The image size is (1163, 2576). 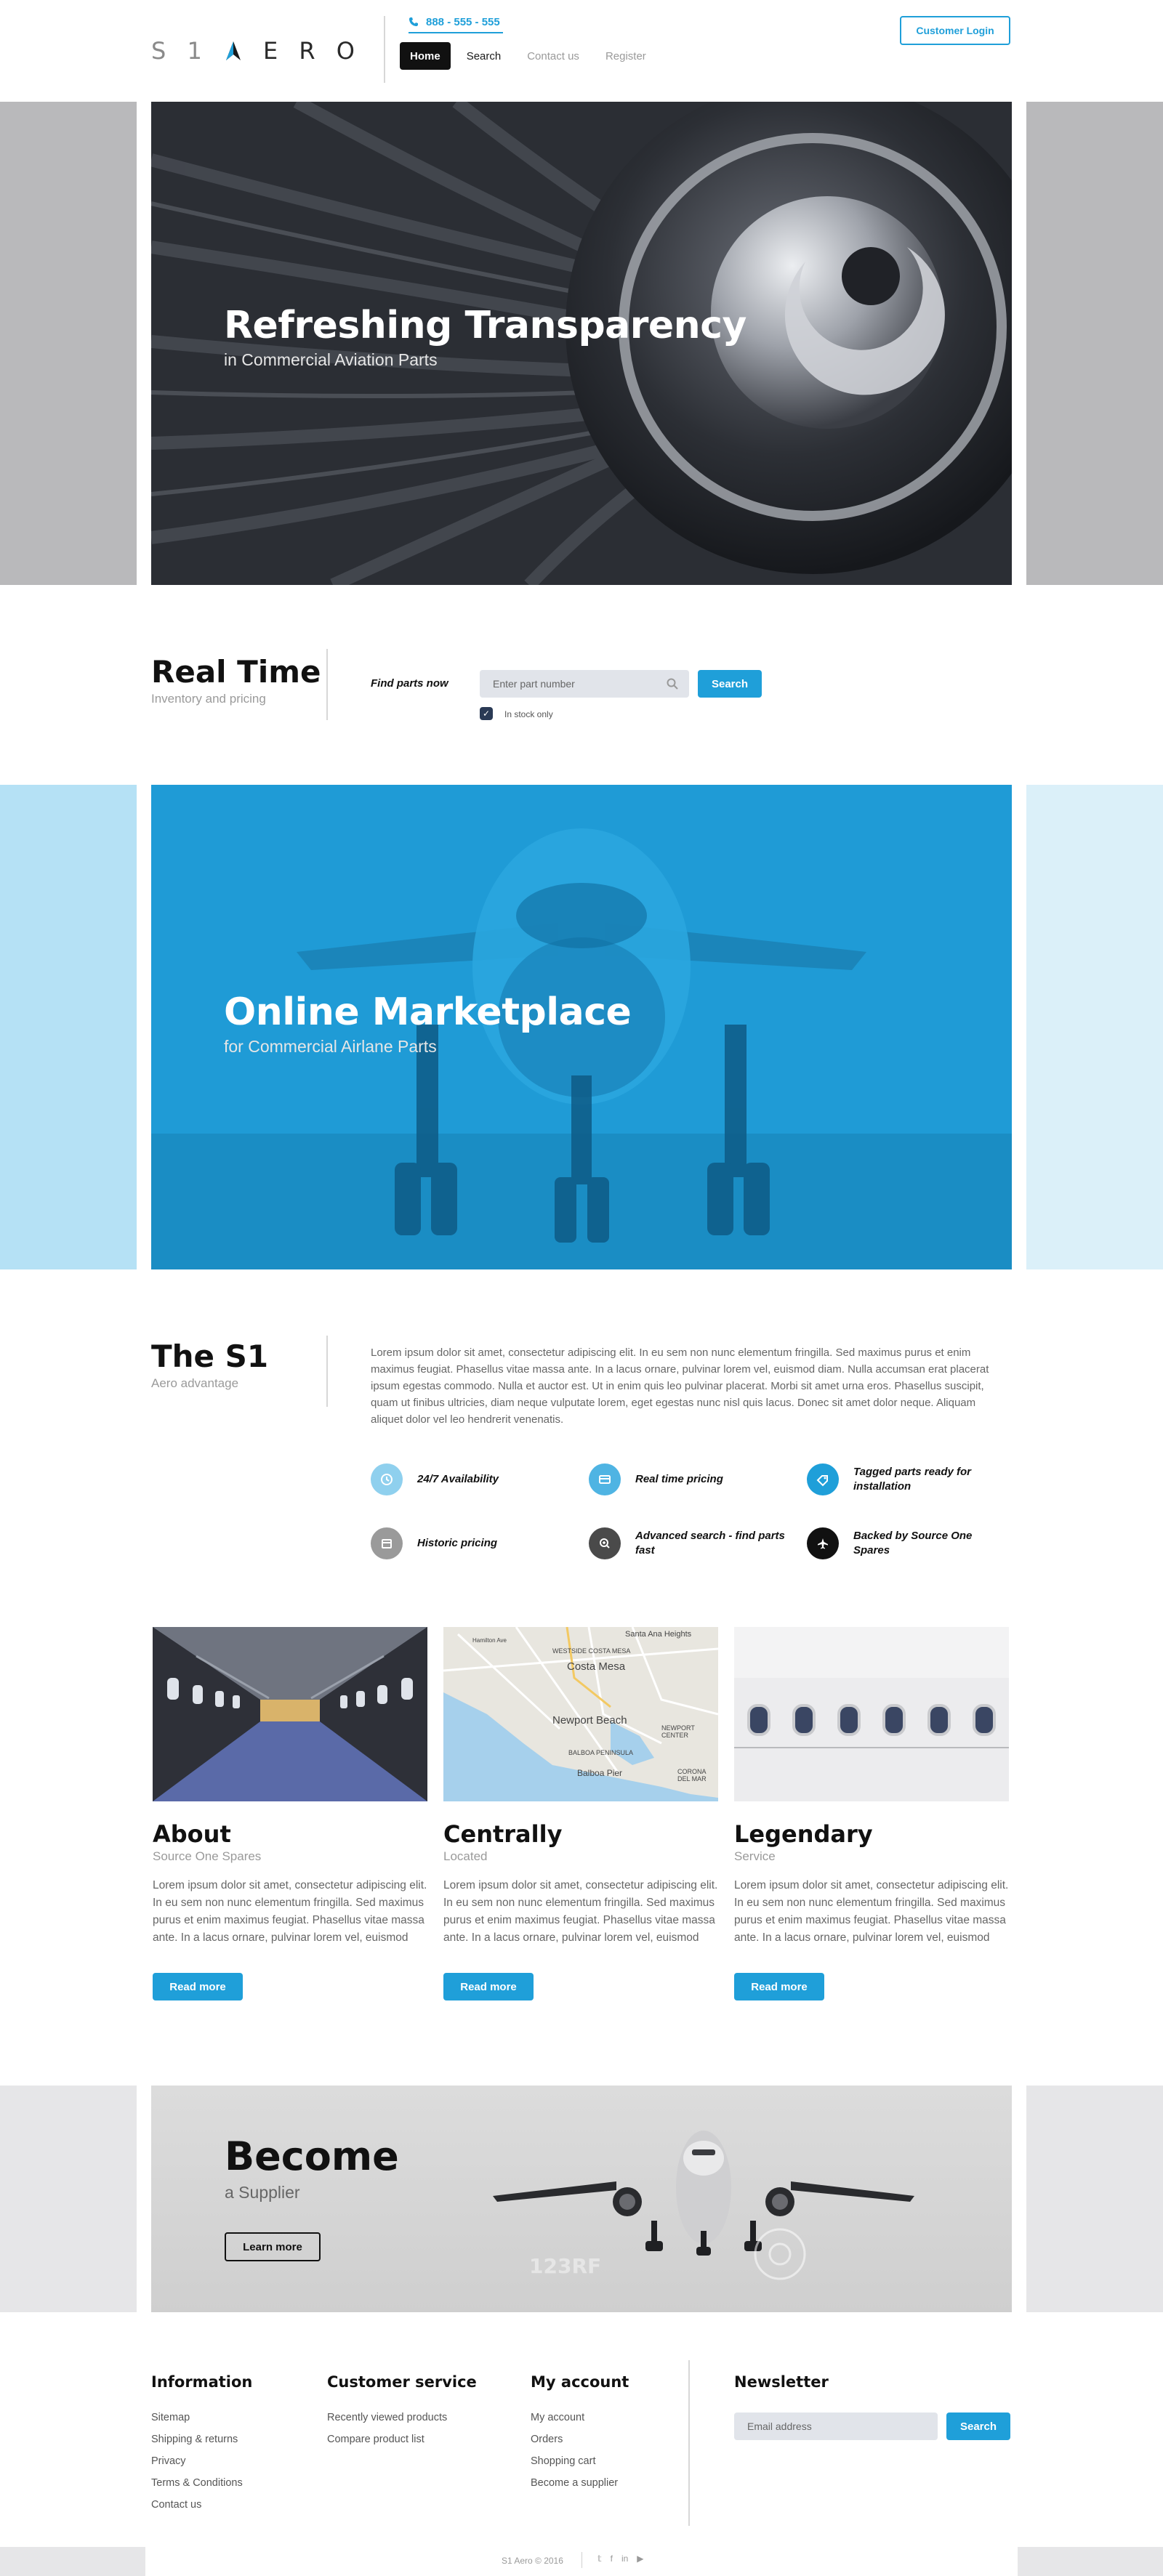 What do you see at coordinates (425, 56) in the screenshot?
I see `nav-home: Home` at bounding box center [425, 56].